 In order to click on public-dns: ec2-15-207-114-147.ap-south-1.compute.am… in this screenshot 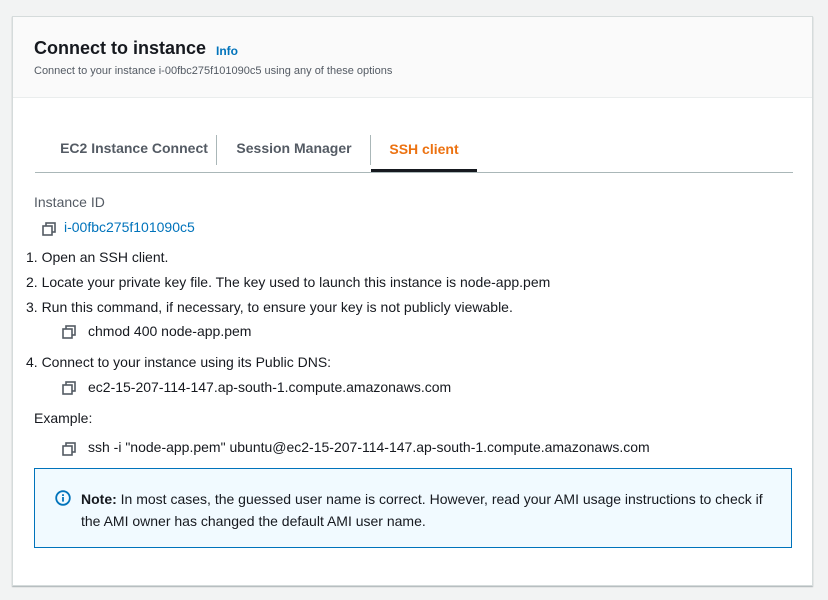, I will do `click(270, 387)`.